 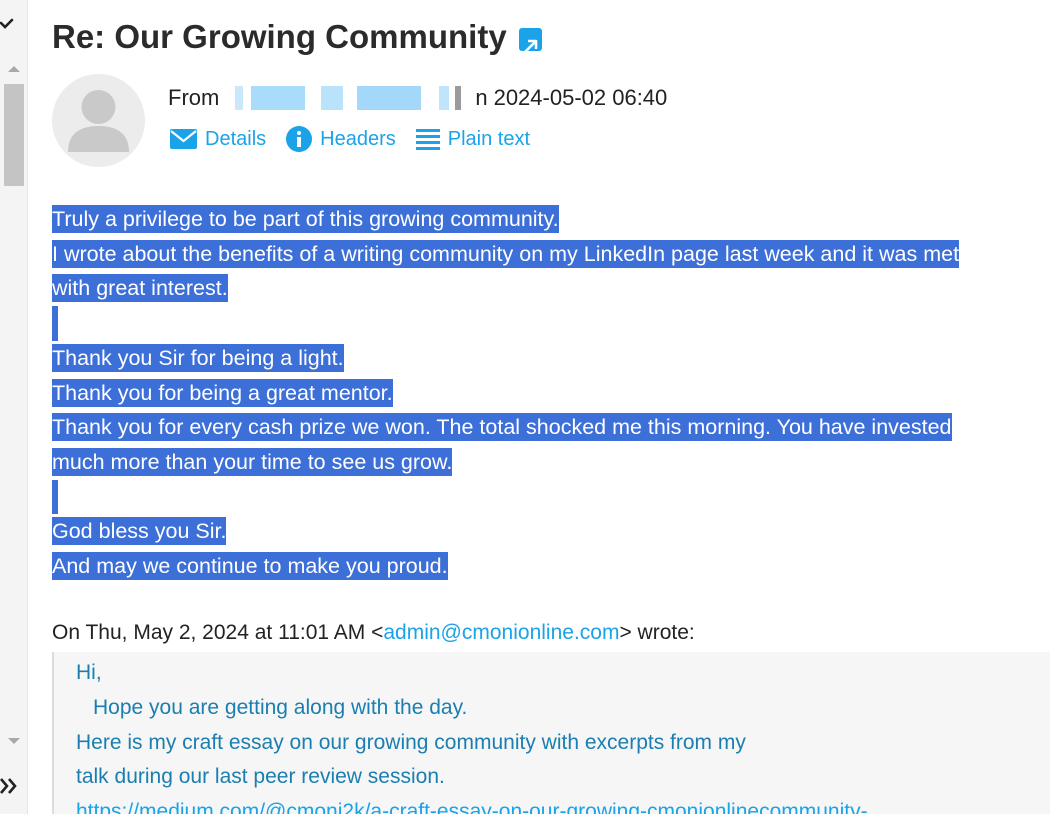 I want to click on expand-panel-icon, so click(x=10, y=786).